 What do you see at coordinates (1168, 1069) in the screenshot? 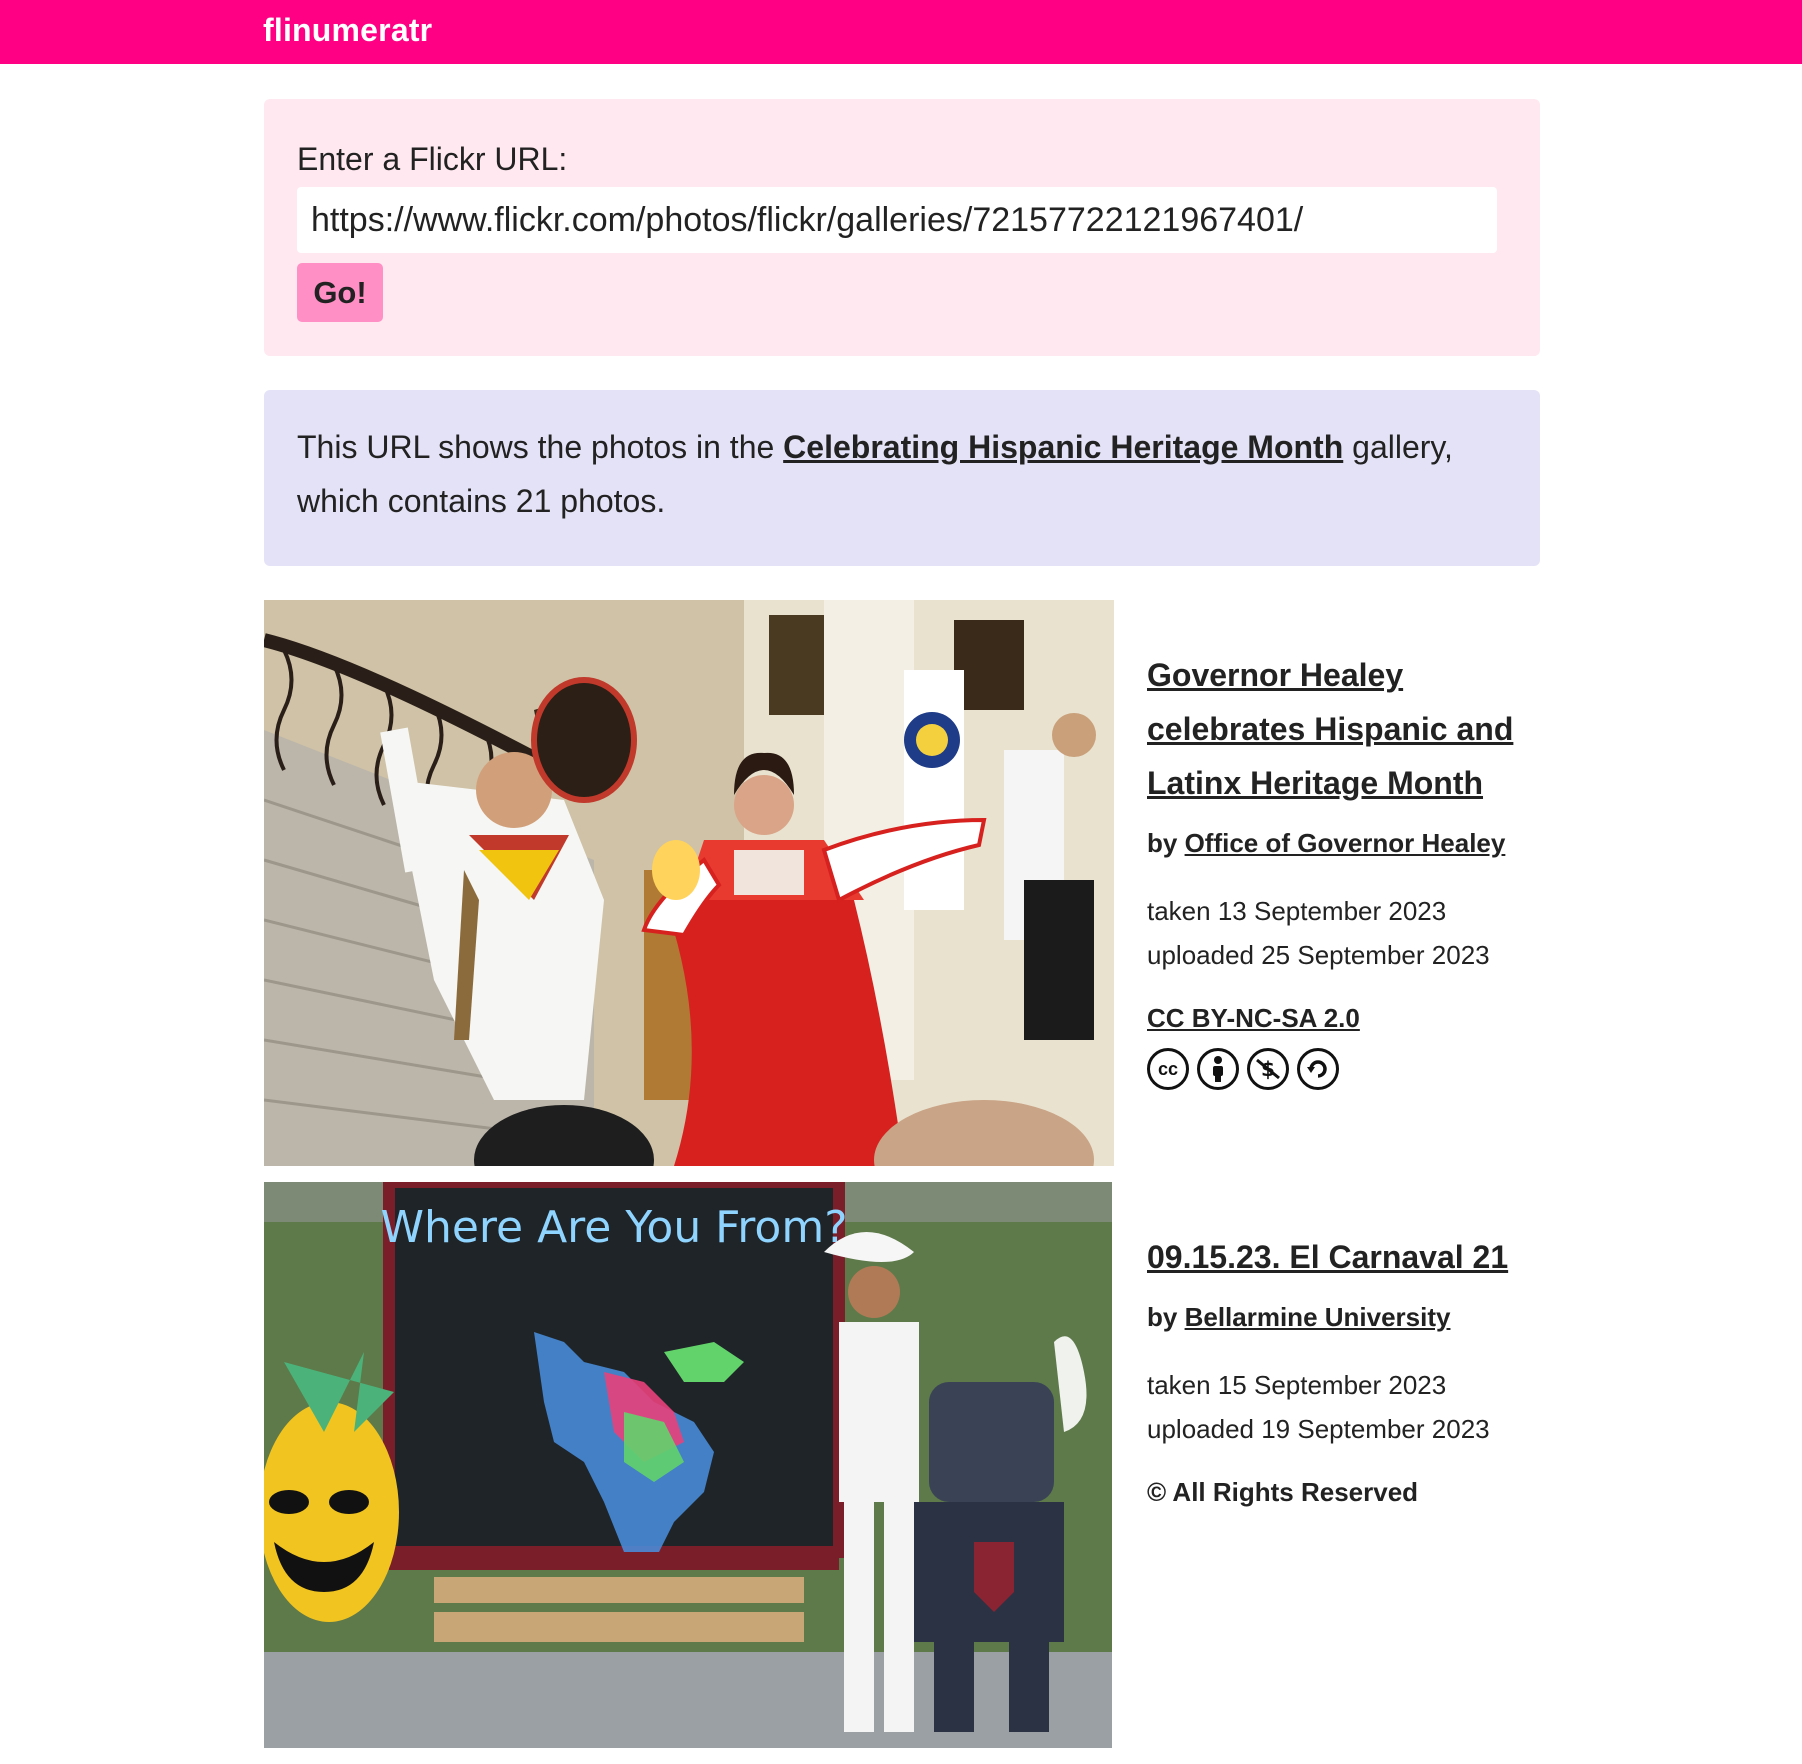
I see `cc-icon: cc` at bounding box center [1168, 1069].